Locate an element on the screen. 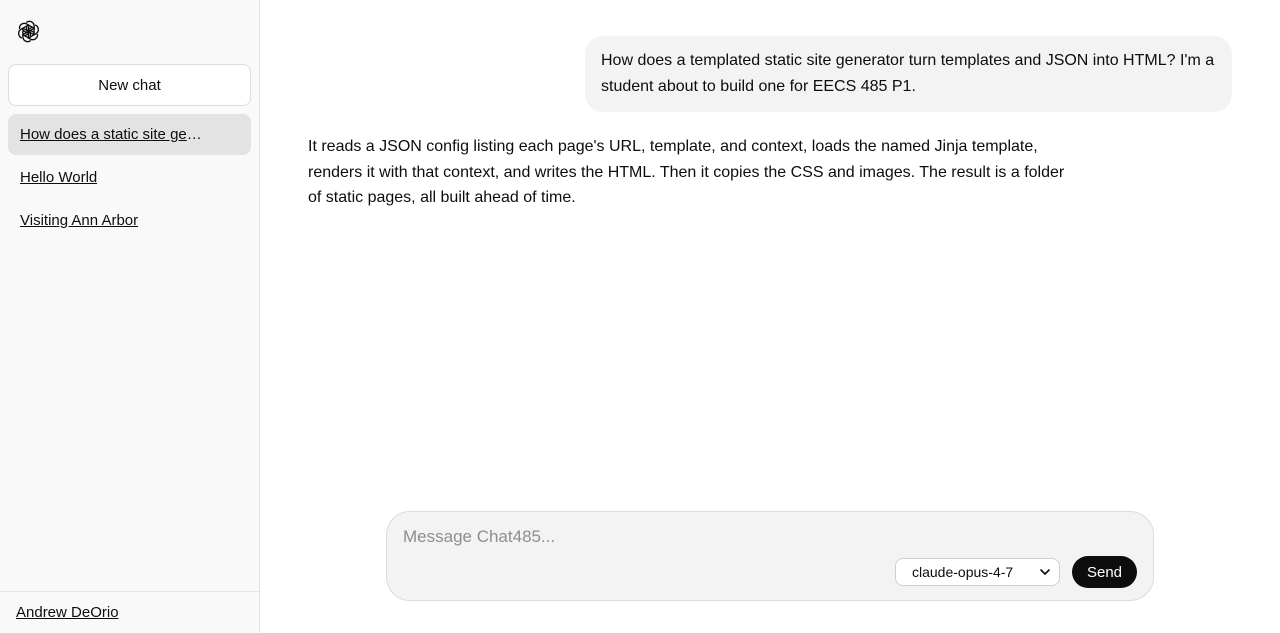 The width and height of the screenshot is (1280, 633). message-composer: claude-opus-4-7 Send is located at coordinates (770, 556).